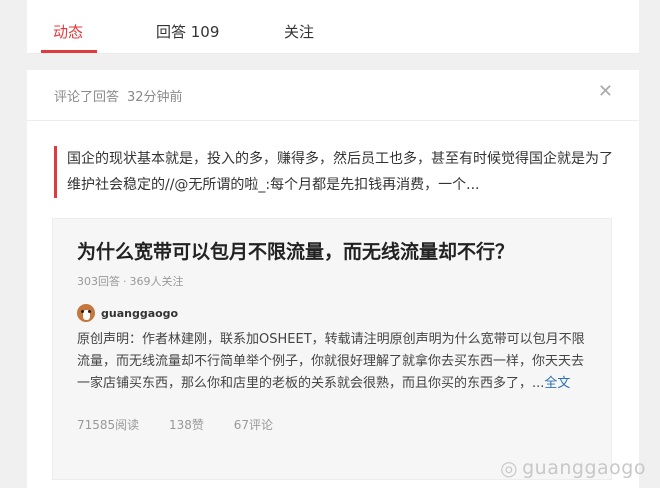 The width and height of the screenshot is (660, 488). What do you see at coordinates (186, 425) in the screenshot?
I see `like-button: 138赞` at bounding box center [186, 425].